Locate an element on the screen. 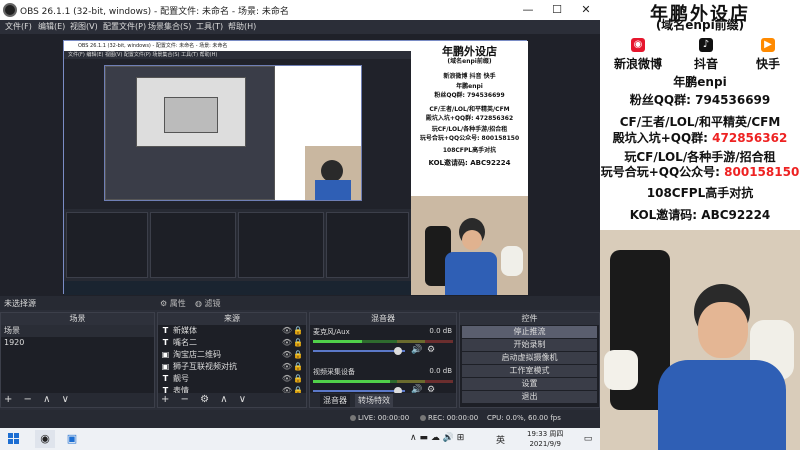 The width and height of the screenshot is (800, 450). taskbar-clock: 19:33 周四 2021/9/9 is located at coordinates (545, 439).